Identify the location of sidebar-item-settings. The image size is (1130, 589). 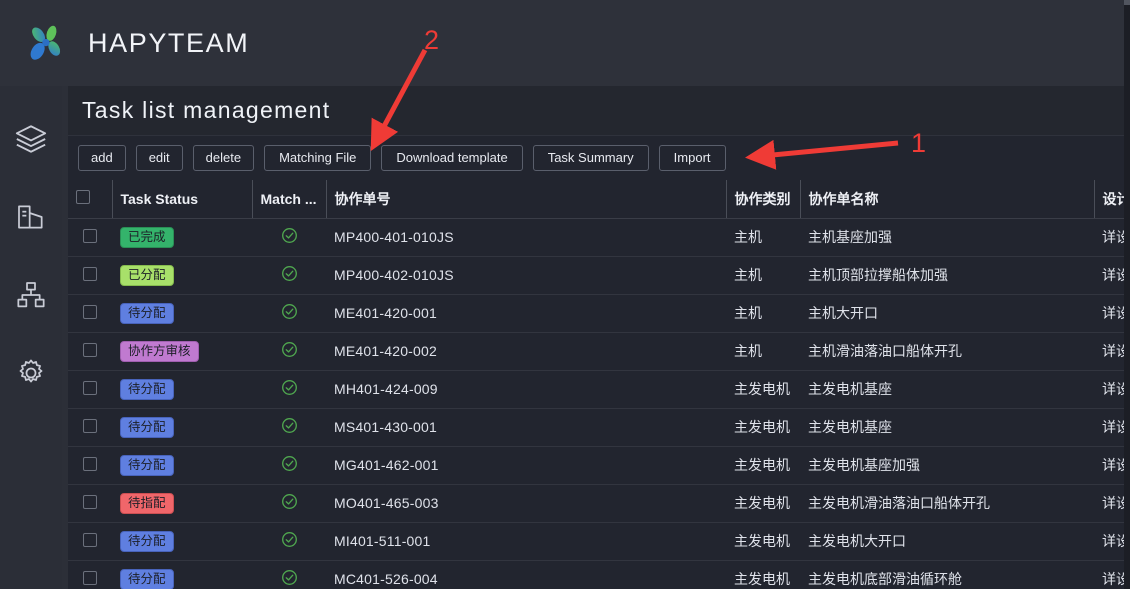
(31, 373).